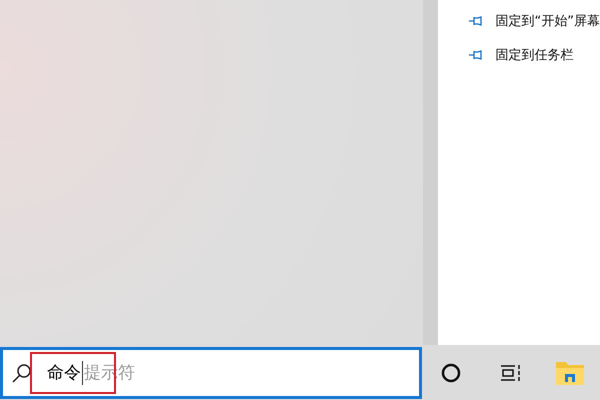 The width and height of the screenshot is (600, 400). What do you see at coordinates (22, 373) in the screenshot?
I see `search-icon` at bounding box center [22, 373].